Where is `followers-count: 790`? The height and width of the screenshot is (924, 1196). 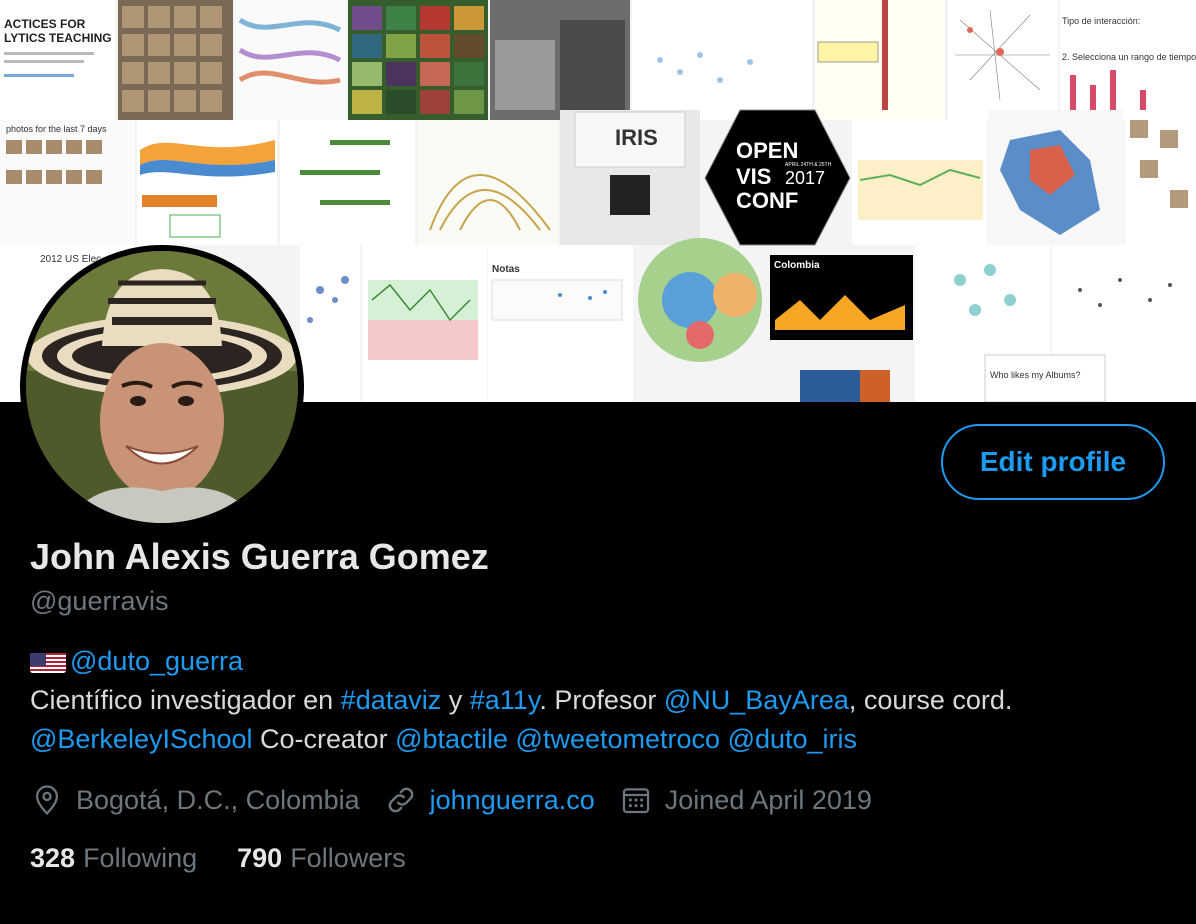
followers-count: 790 is located at coordinates (260, 857).